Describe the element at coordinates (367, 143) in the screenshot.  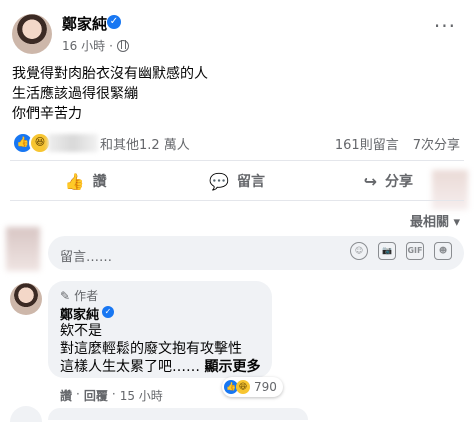
I see `comment-count: 161則留言` at that location.